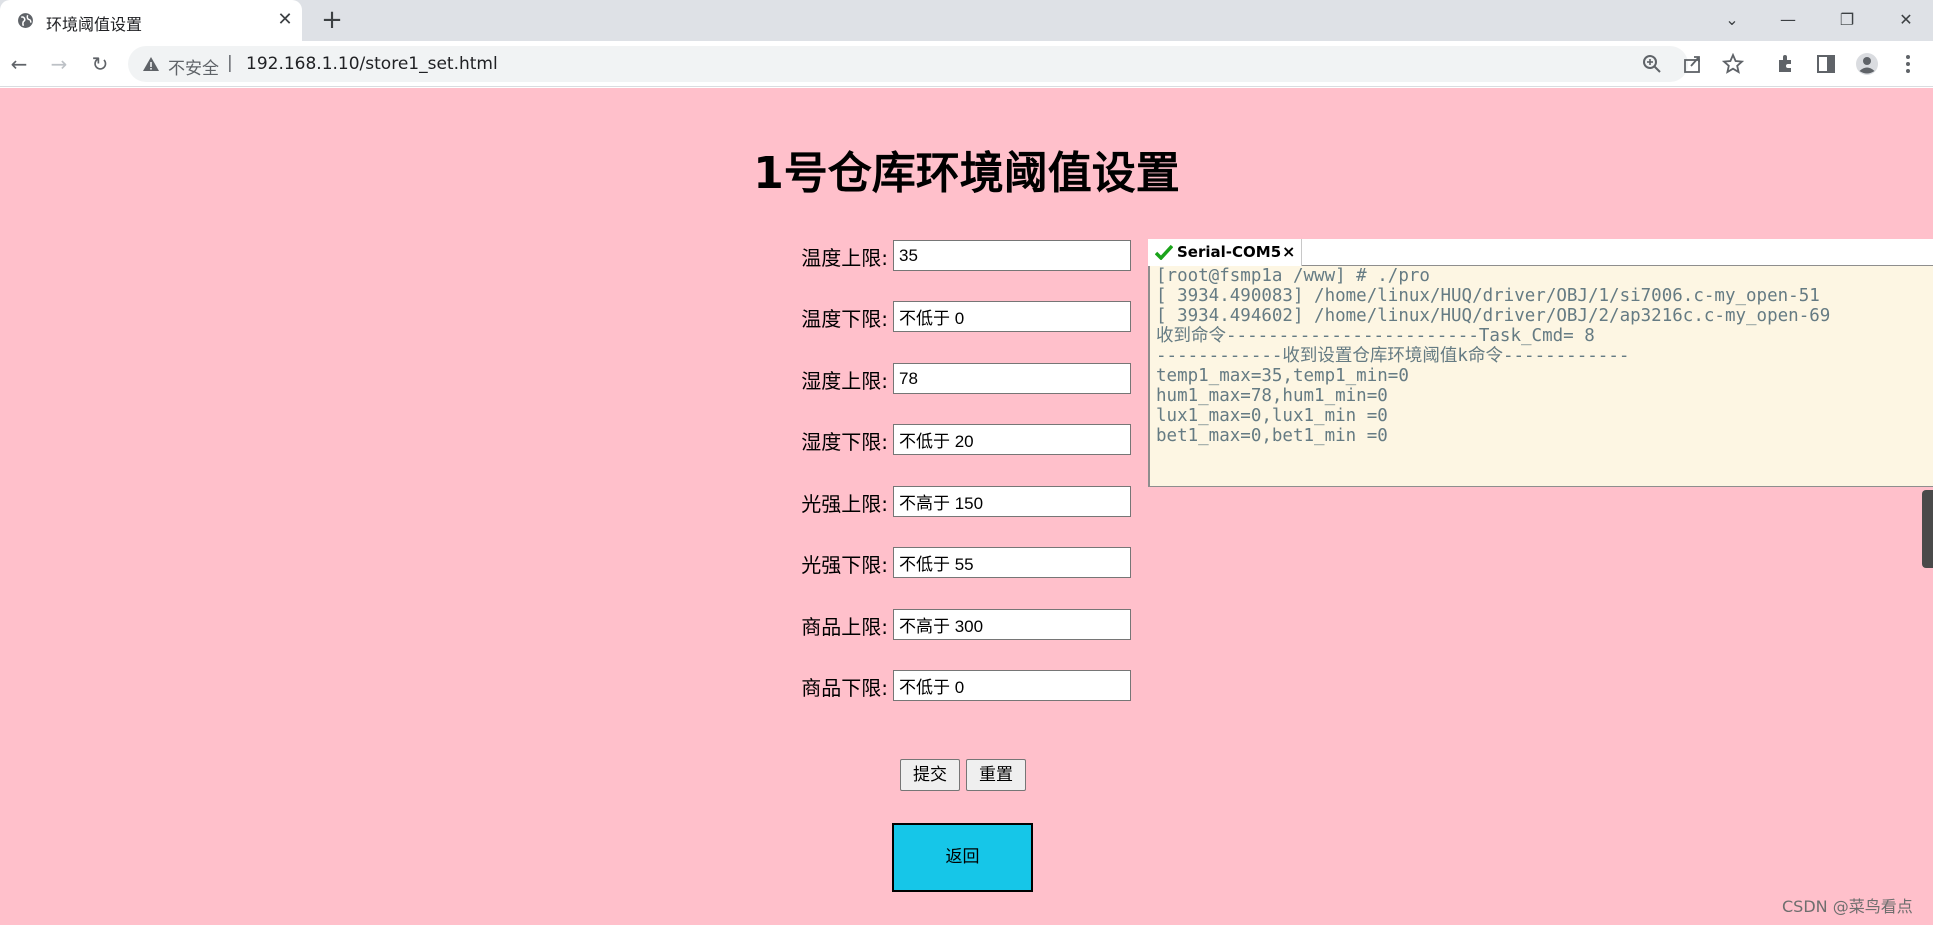 This screenshot has width=1933, height=925. Describe the element at coordinates (844, 319) in the screenshot. I see `field-label: 温度下限:` at that location.